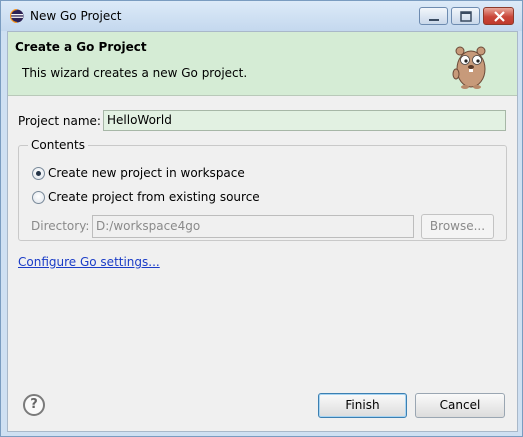 The image size is (523, 437). Describe the element at coordinates (154, 197) in the screenshot. I see `radio-existing-source-label: Create project from existing source` at that location.